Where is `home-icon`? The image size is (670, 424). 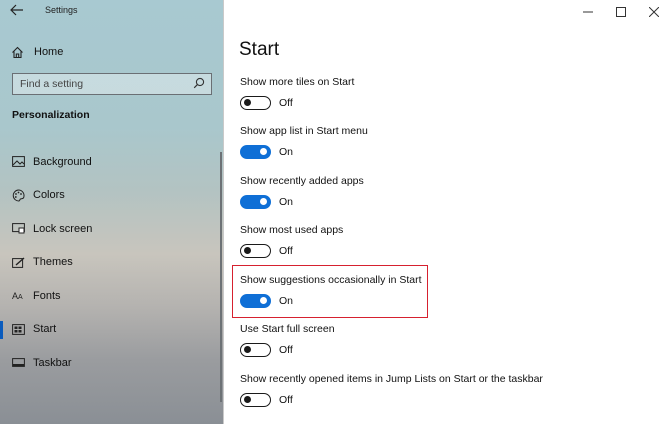
home-icon is located at coordinates (17, 52).